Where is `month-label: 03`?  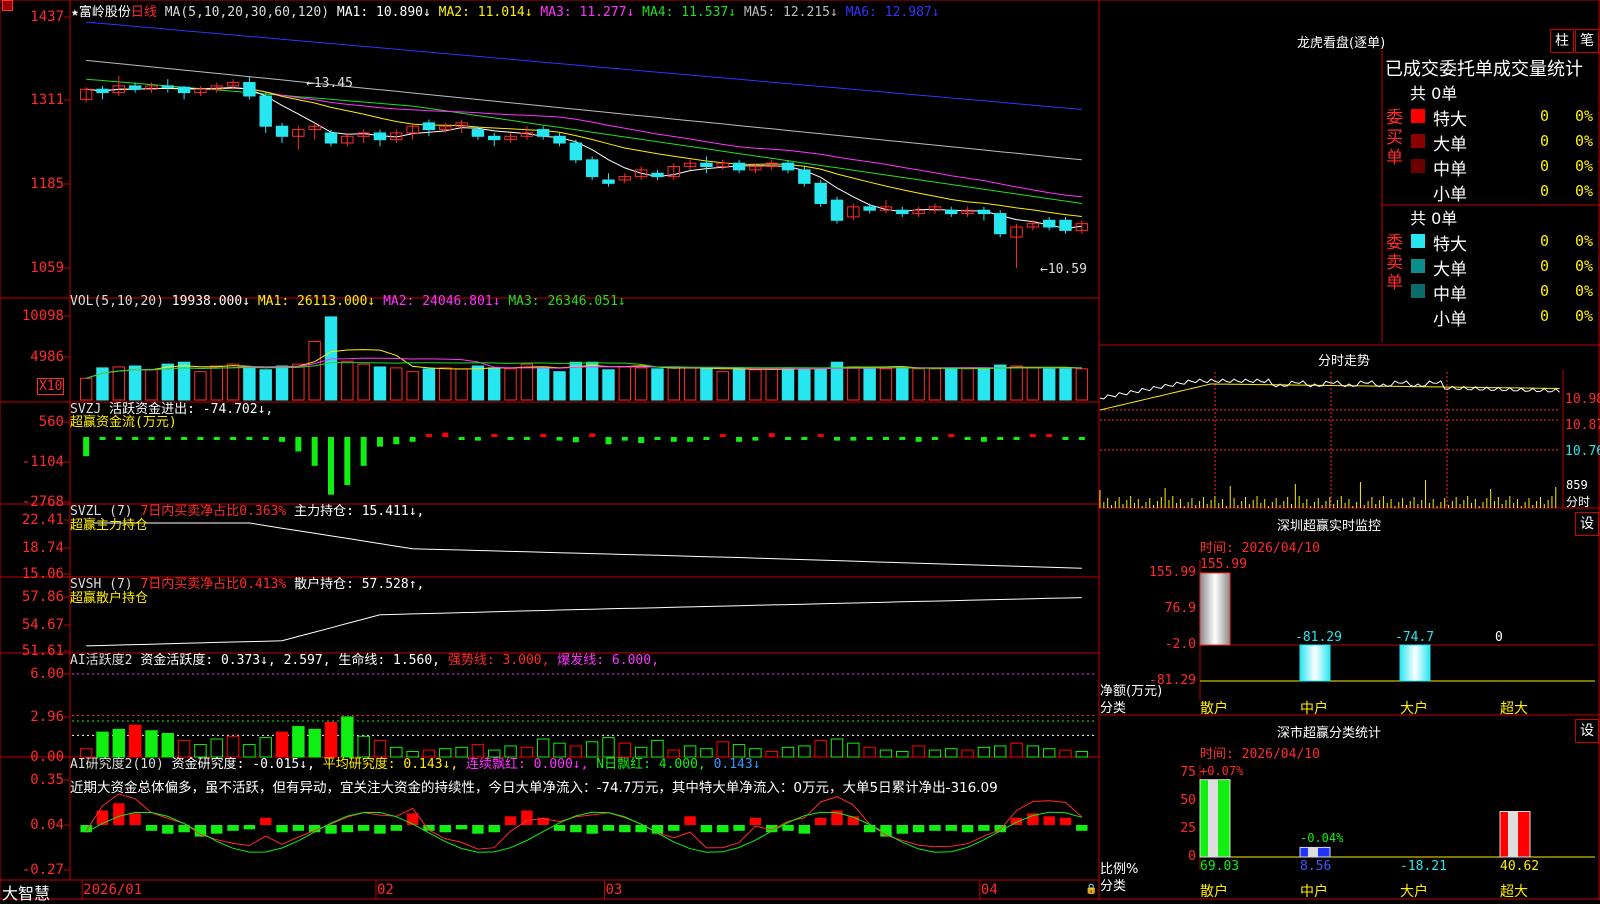
month-label: 03 is located at coordinates (614, 890).